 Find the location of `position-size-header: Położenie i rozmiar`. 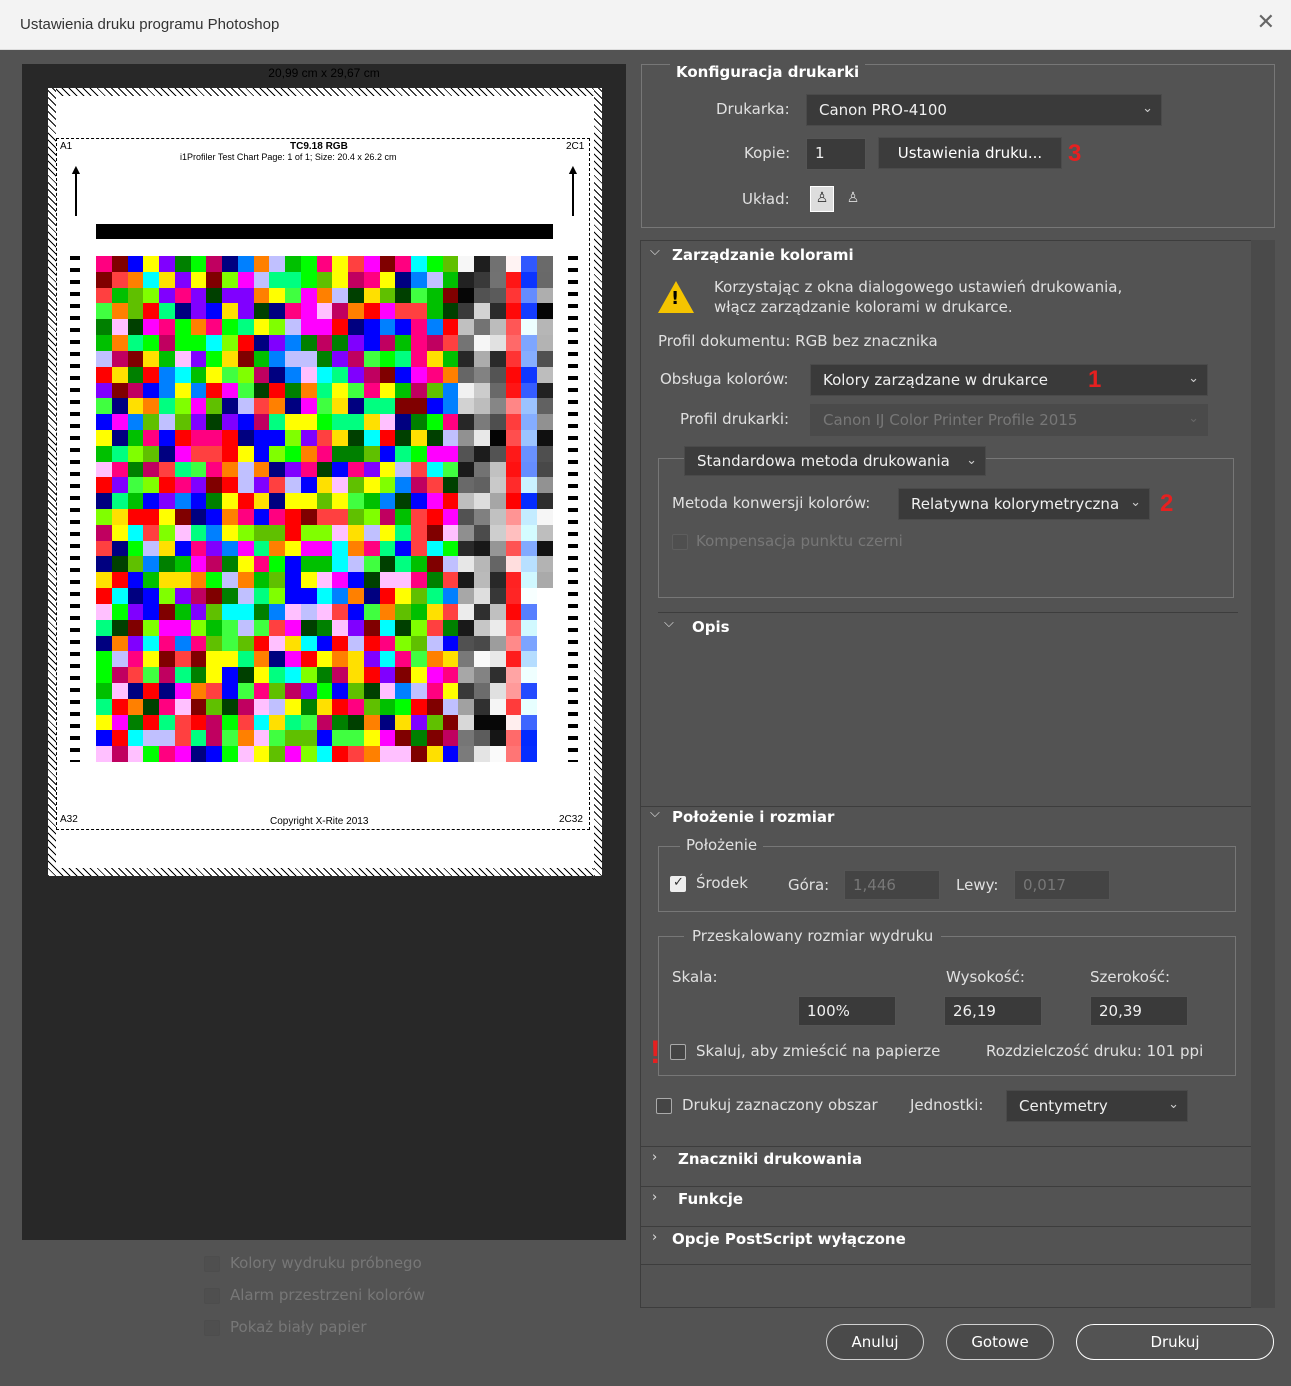

position-size-header: Położenie i rozmiar is located at coordinates (753, 817).